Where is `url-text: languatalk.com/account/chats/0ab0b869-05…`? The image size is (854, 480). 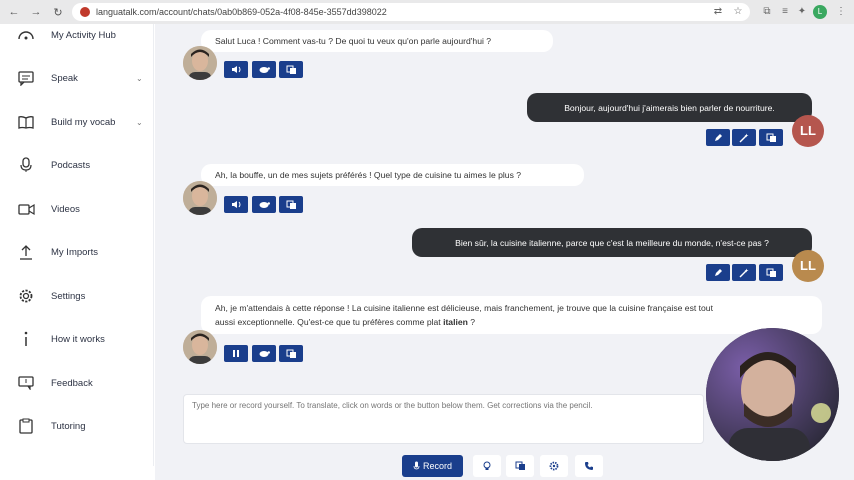
url-text: languatalk.com/account/chats/0ab0b869-05… is located at coordinates (241, 12).